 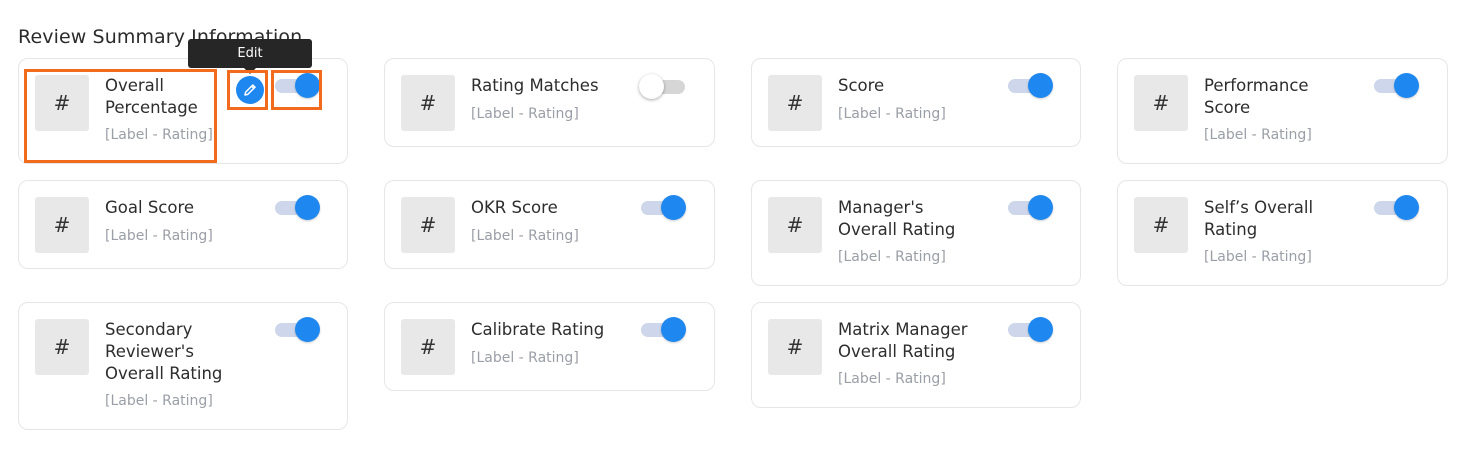 I want to click on card-title: Score, so click(x=861, y=85).